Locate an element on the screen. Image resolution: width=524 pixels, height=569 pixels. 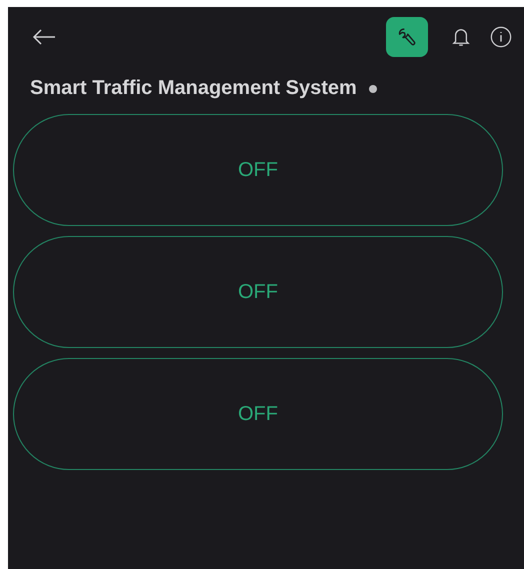
device-title: Smart Traffic Management System is located at coordinates (193, 88).